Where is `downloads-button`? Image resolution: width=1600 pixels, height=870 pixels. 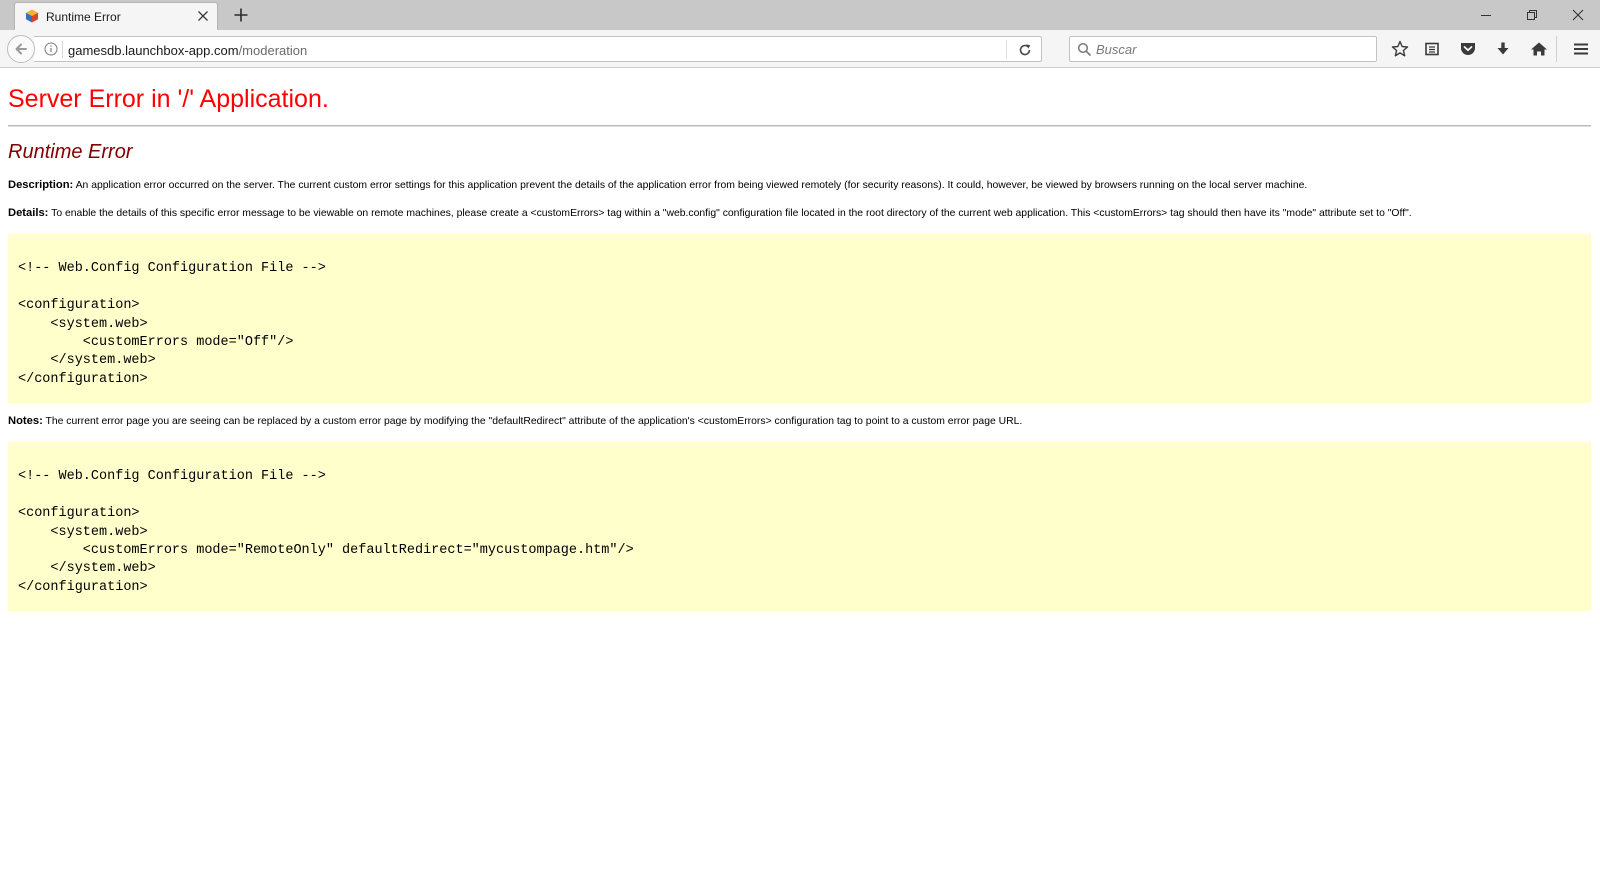
downloads-button is located at coordinates (1503, 49).